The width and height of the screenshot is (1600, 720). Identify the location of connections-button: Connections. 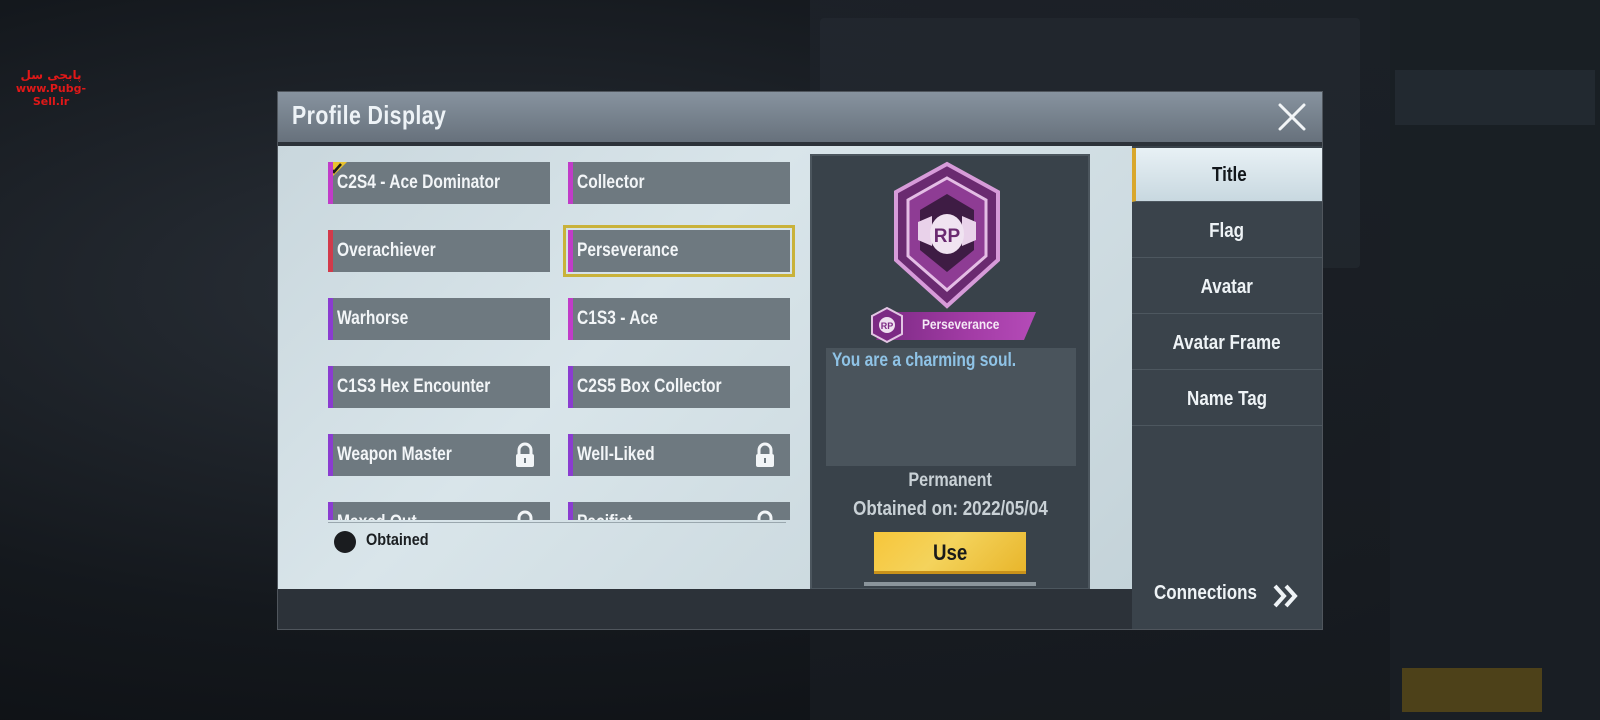
(1226, 596).